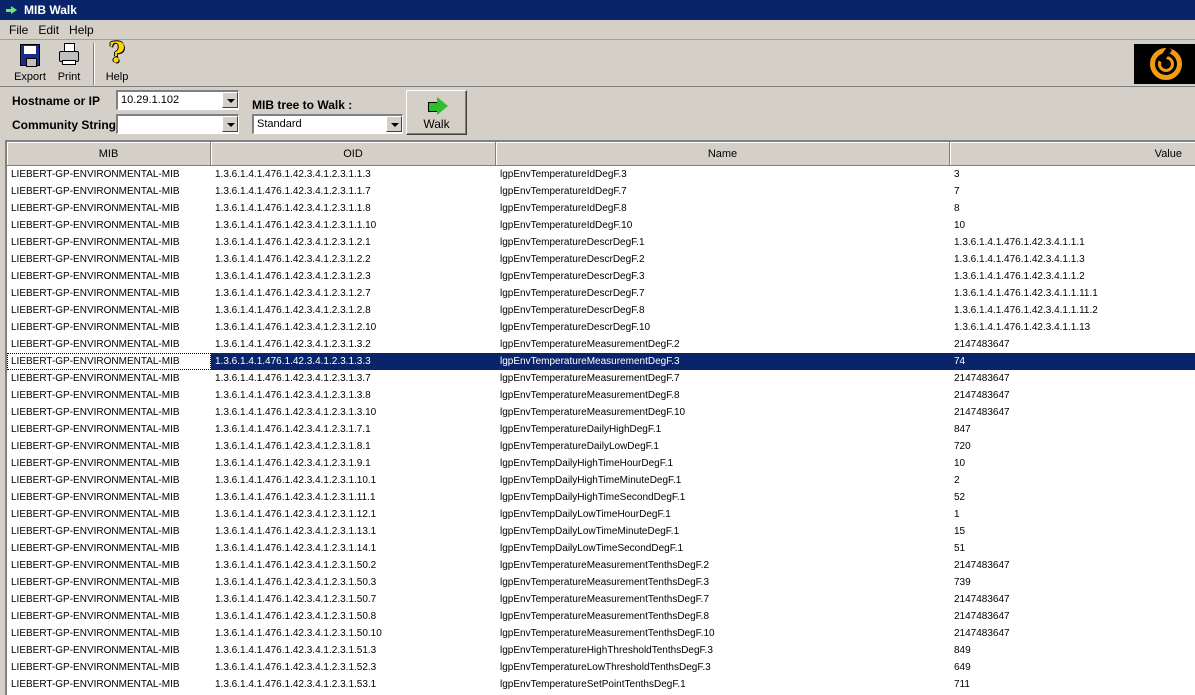 The height and width of the screenshot is (695, 1195). Describe the element at coordinates (593, 497) in the screenshot. I see `cell-name: lgpEnvTempDailyHighTimeSecondDegF.1` at that location.